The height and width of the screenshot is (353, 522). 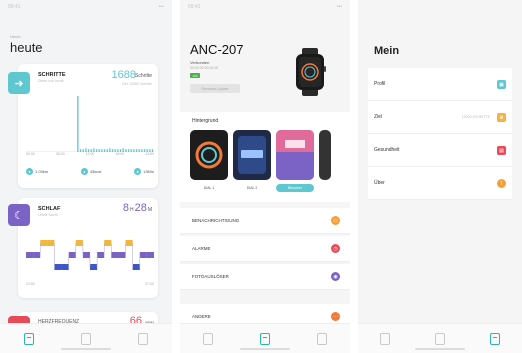 I want to click on device-mac: 00:00:00:00:00:00, so click(x=204, y=68).